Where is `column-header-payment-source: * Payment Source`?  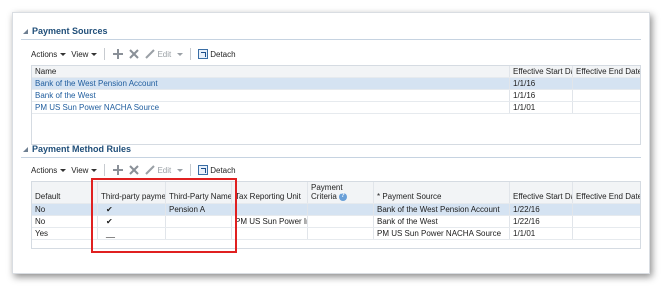 column-header-payment-source: * Payment Source is located at coordinates (442, 192).